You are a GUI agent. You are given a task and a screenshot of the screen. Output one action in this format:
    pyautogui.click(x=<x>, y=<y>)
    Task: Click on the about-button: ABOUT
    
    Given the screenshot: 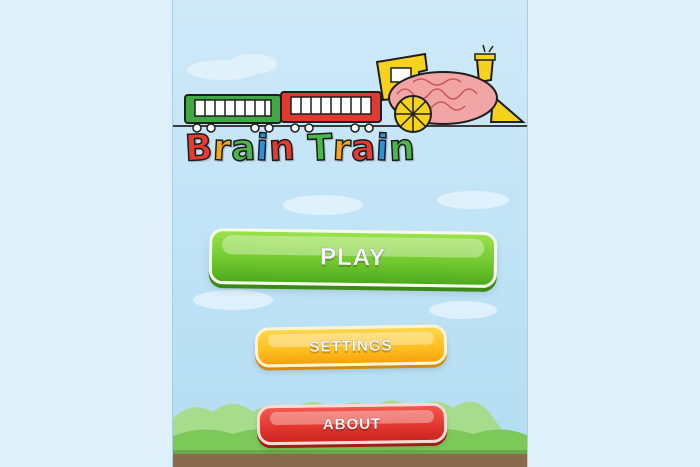 What is the action you would take?
    pyautogui.click(x=352, y=424)
    